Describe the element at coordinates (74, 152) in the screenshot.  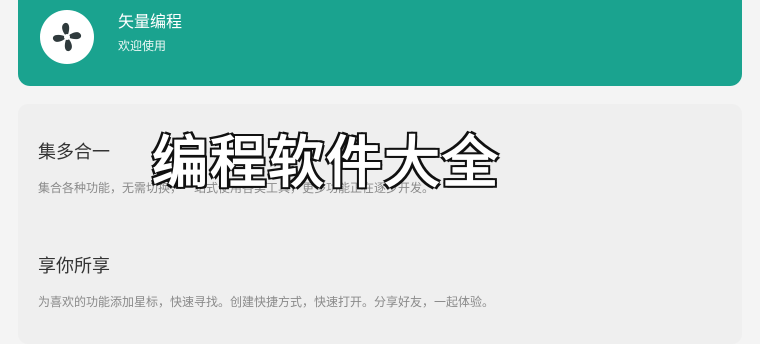
I see `section-title-all-in-one: 集多合一` at that location.